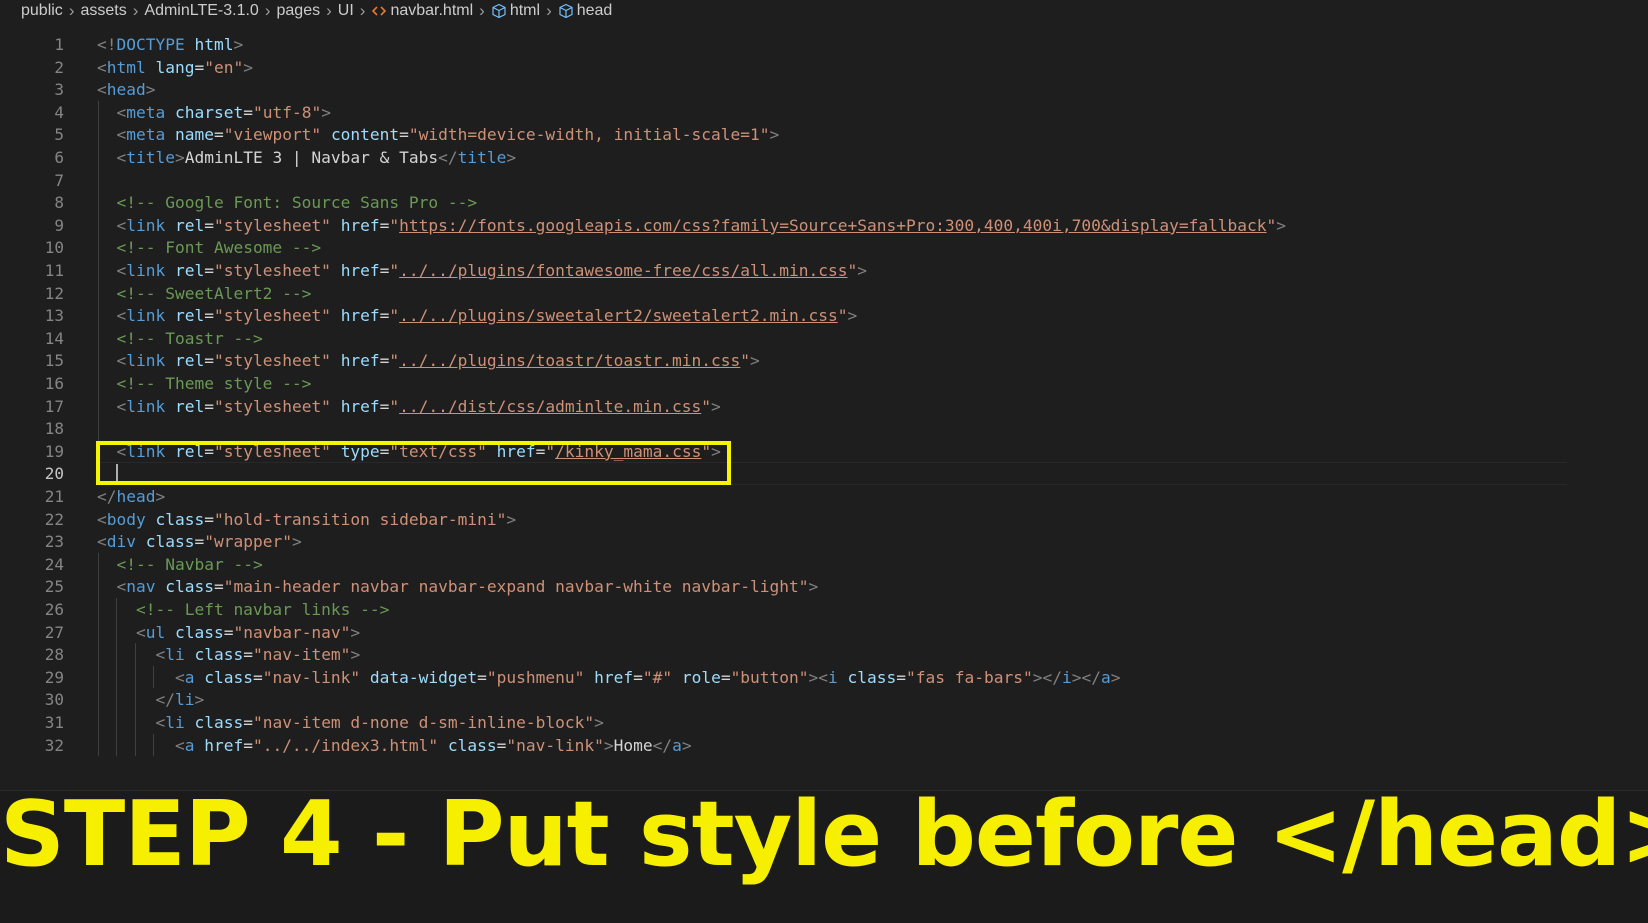 This screenshot has height=923, width=1648. Describe the element at coordinates (299, 11) in the screenshot. I see `breadcrumb-item-pages: pages` at that location.